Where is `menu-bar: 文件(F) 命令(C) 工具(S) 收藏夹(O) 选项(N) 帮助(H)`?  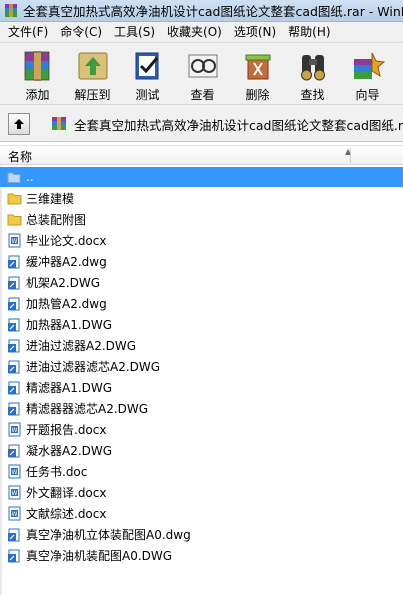
menu-bar: 文件(F) 命令(C) 工具(S) 收藏夹(O) 选项(N) 帮助(H) is located at coordinates (201, 32).